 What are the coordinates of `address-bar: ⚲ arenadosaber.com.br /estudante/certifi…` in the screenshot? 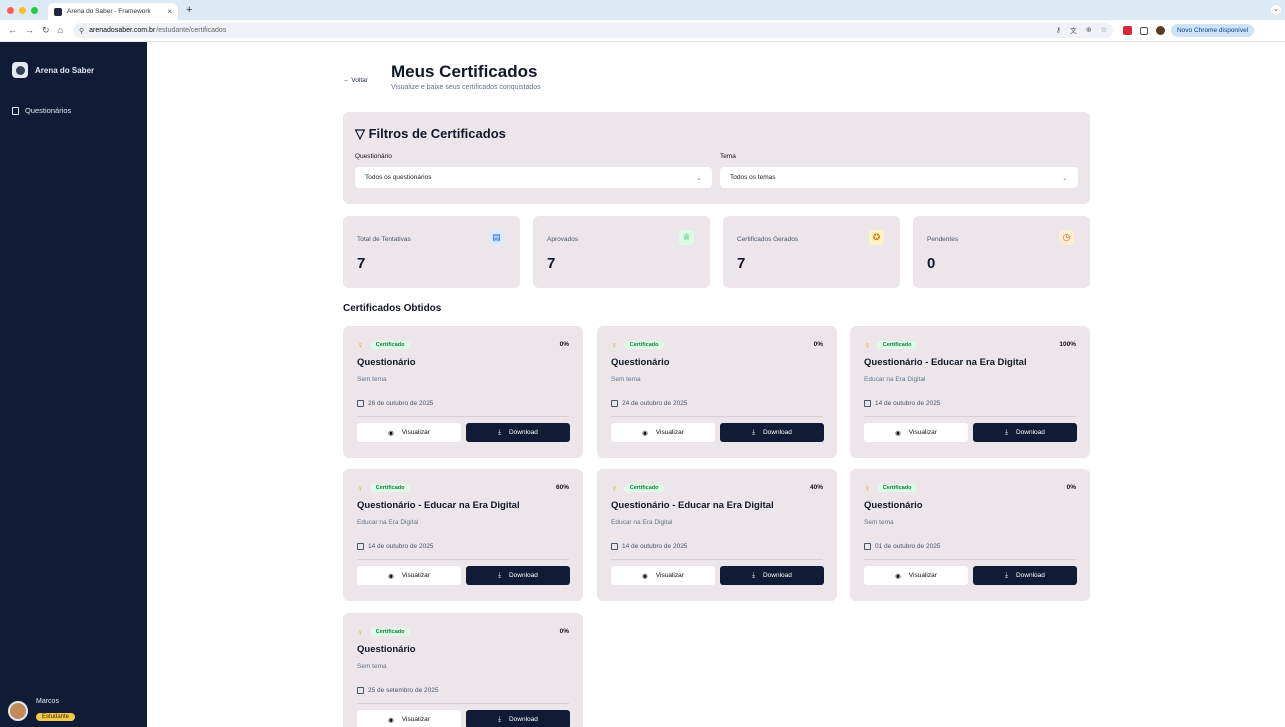 It's located at (592, 30).